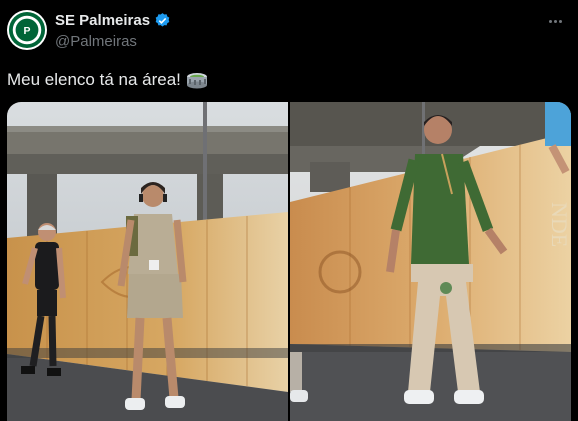  I want to click on palmeiras-crest-icon: P, so click(27, 30).